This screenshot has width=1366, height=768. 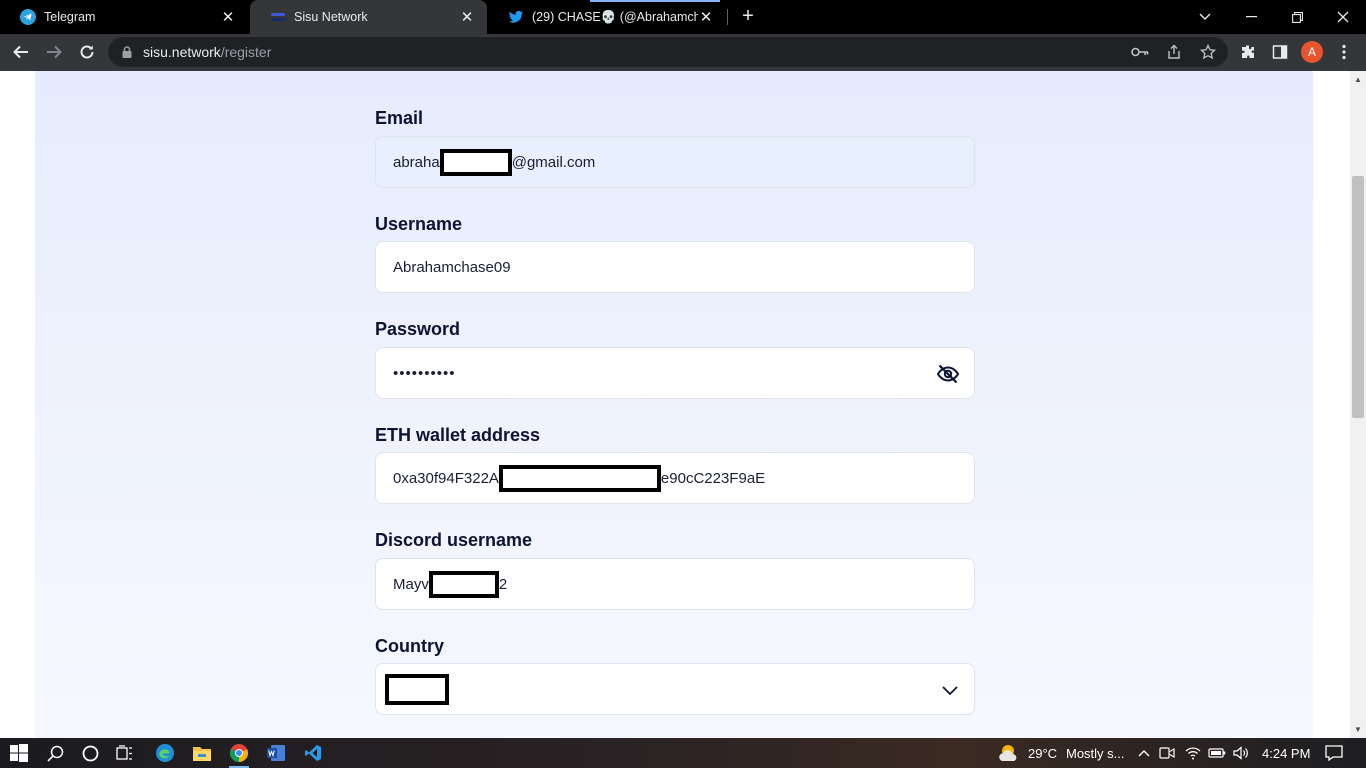 What do you see at coordinates (948, 374) in the screenshot?
I see `eye-off-icon` at bounding box center [948, 374].